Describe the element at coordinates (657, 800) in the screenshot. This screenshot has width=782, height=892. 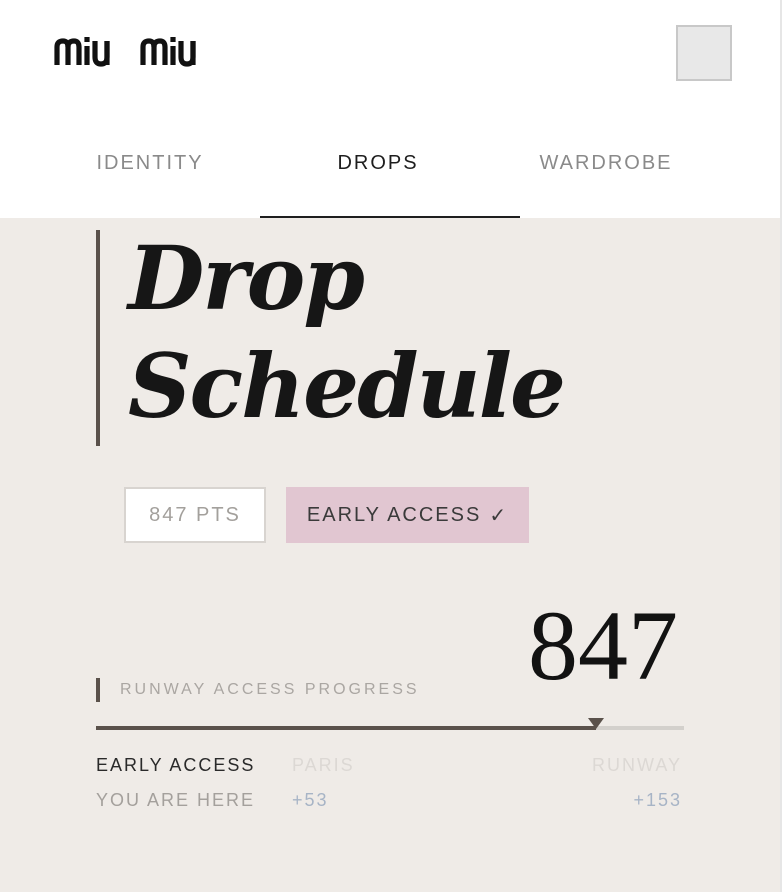
I see `tier-final-points: +153` at that location.